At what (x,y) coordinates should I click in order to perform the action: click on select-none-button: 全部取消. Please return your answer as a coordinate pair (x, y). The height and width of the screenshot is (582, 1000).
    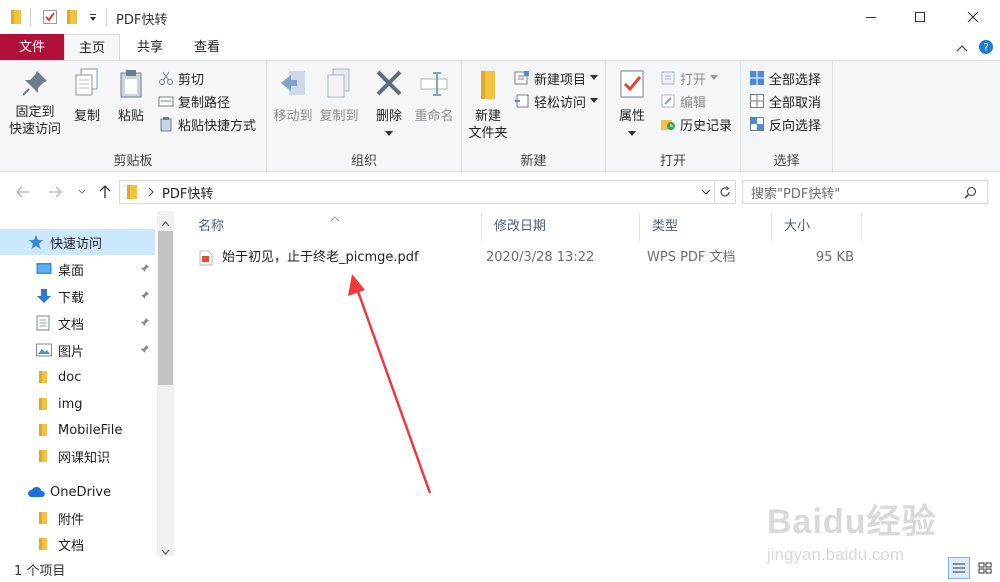
    Looking at the image, I should click on (785, 101).